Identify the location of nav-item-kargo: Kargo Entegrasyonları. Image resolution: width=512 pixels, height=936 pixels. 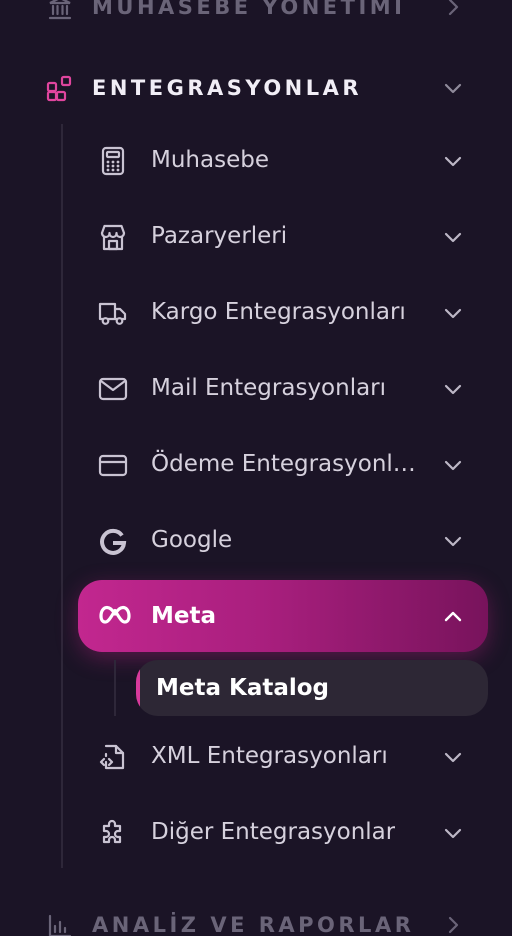
(283, 312).